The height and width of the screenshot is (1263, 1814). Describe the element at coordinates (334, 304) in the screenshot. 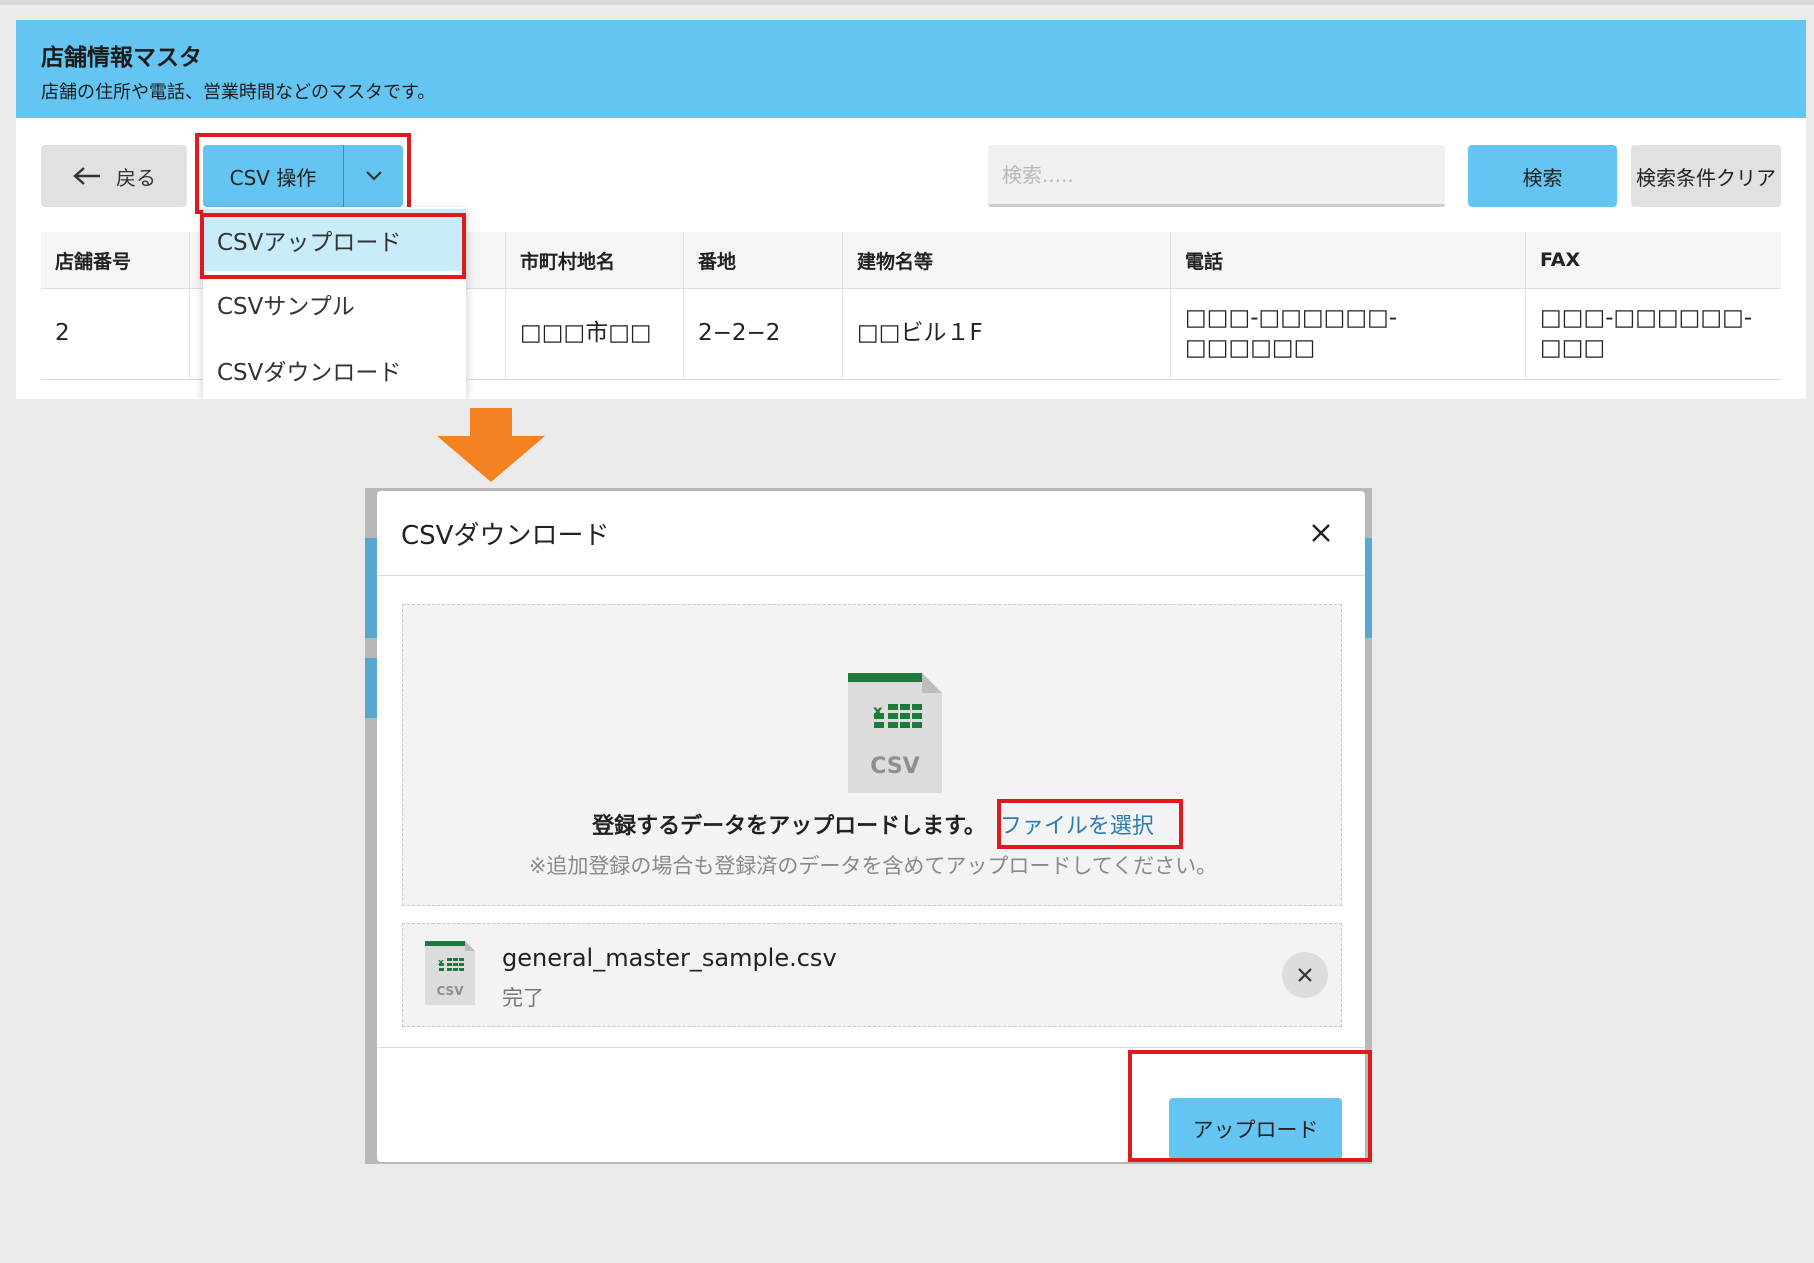

I see `menu-item-csv-sample: CSVサンプル` at that location.